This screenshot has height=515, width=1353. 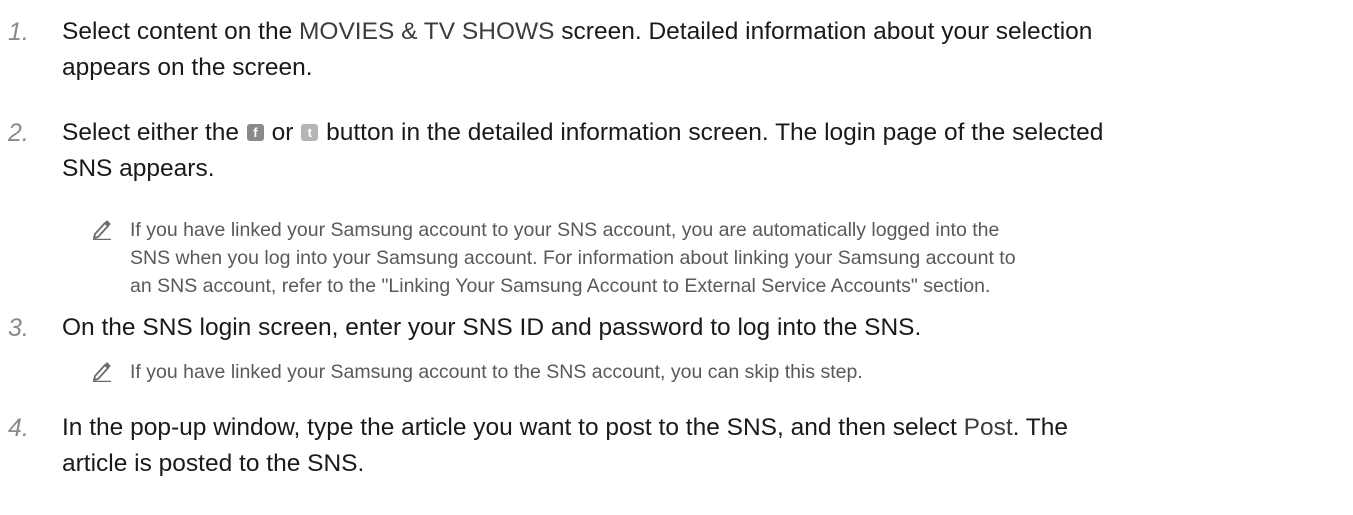 What do you see at coordinates (988, 427) in the screenshot?
I see `post-label: Post` at bounding box center [988, 427].